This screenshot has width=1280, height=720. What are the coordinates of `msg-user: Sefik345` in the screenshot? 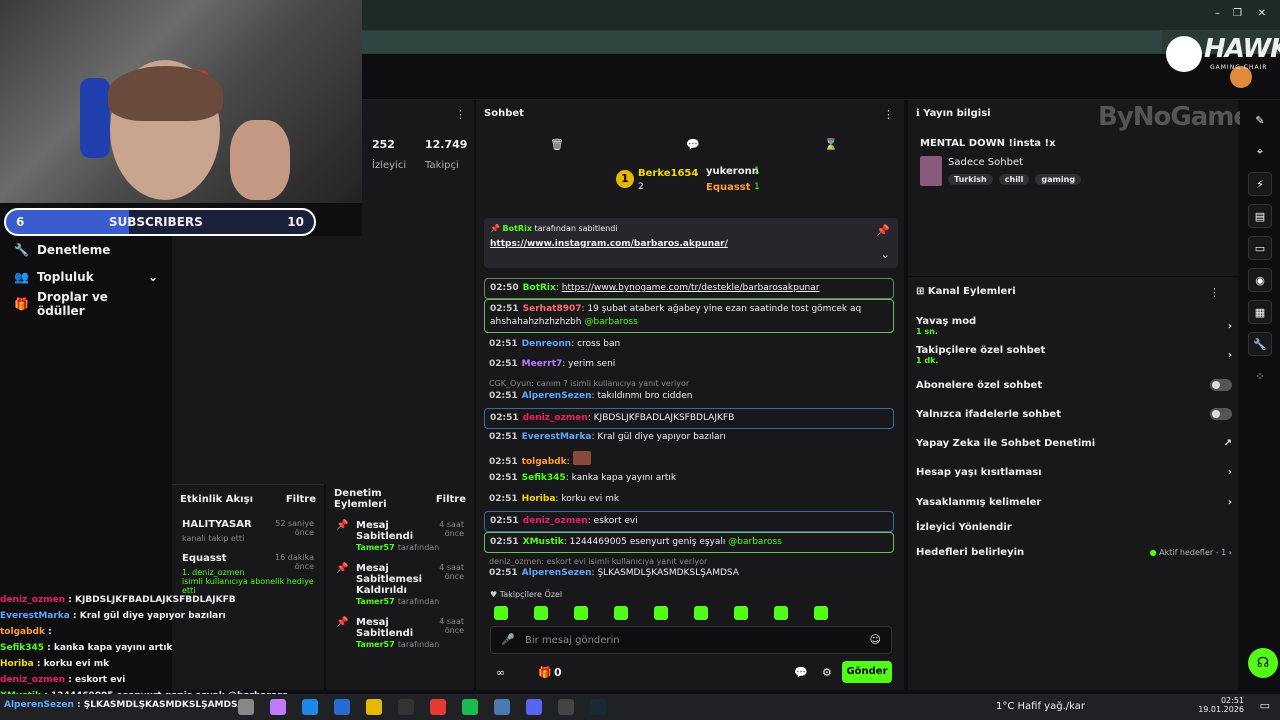 It's located at (544, 478).